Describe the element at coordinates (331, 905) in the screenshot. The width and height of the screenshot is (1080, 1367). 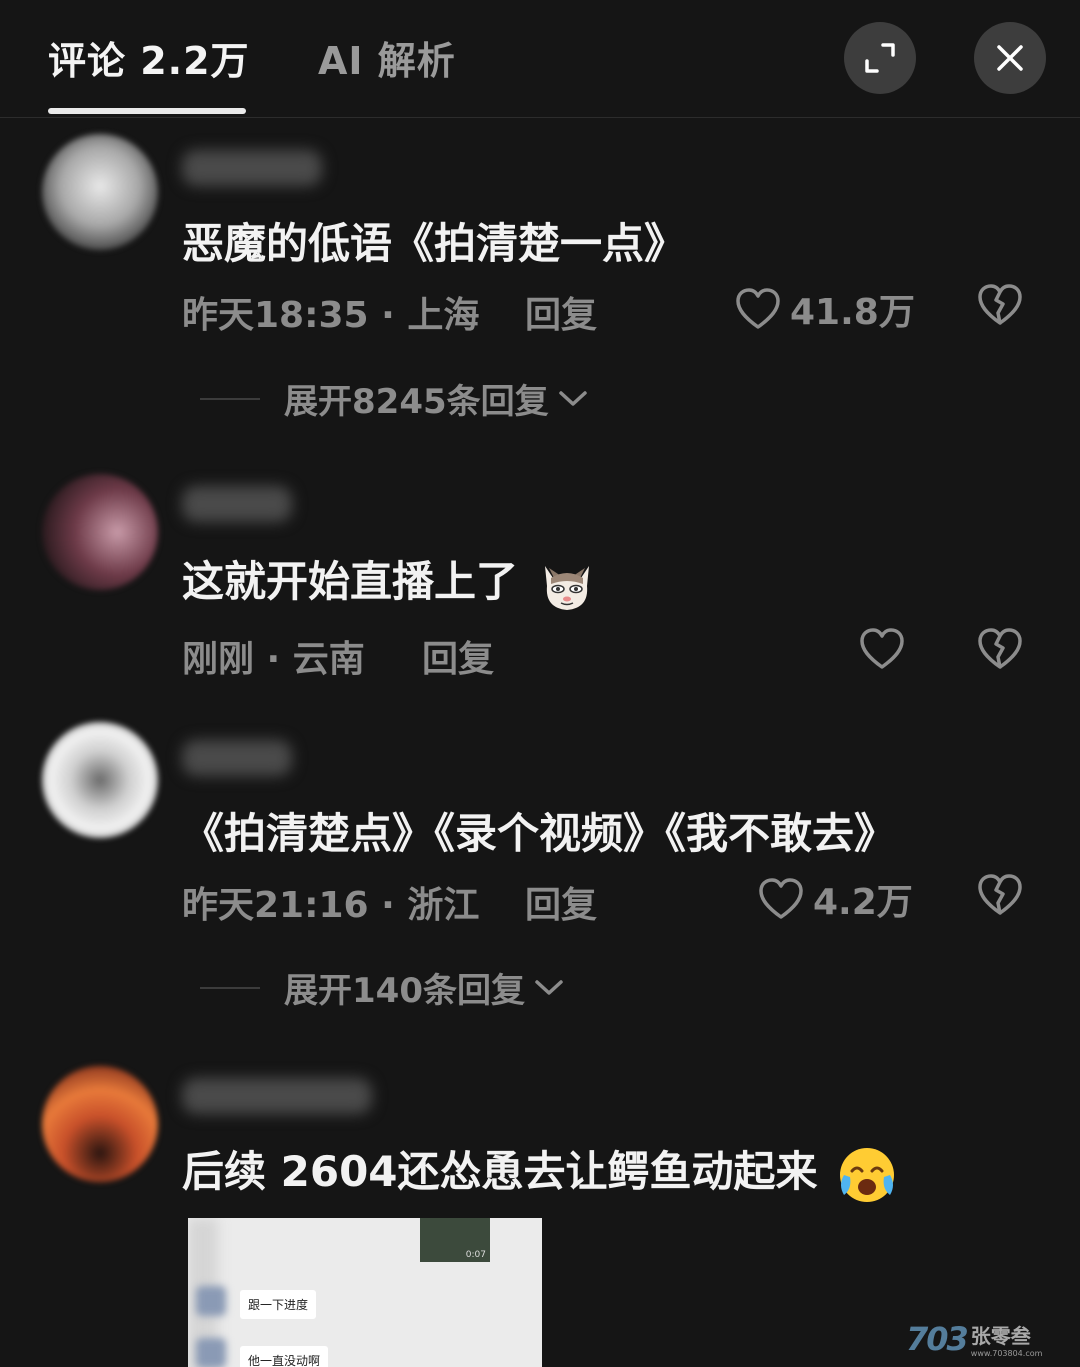
I see `comment-time-location: 昨天21:16 · 浙江` at that location.